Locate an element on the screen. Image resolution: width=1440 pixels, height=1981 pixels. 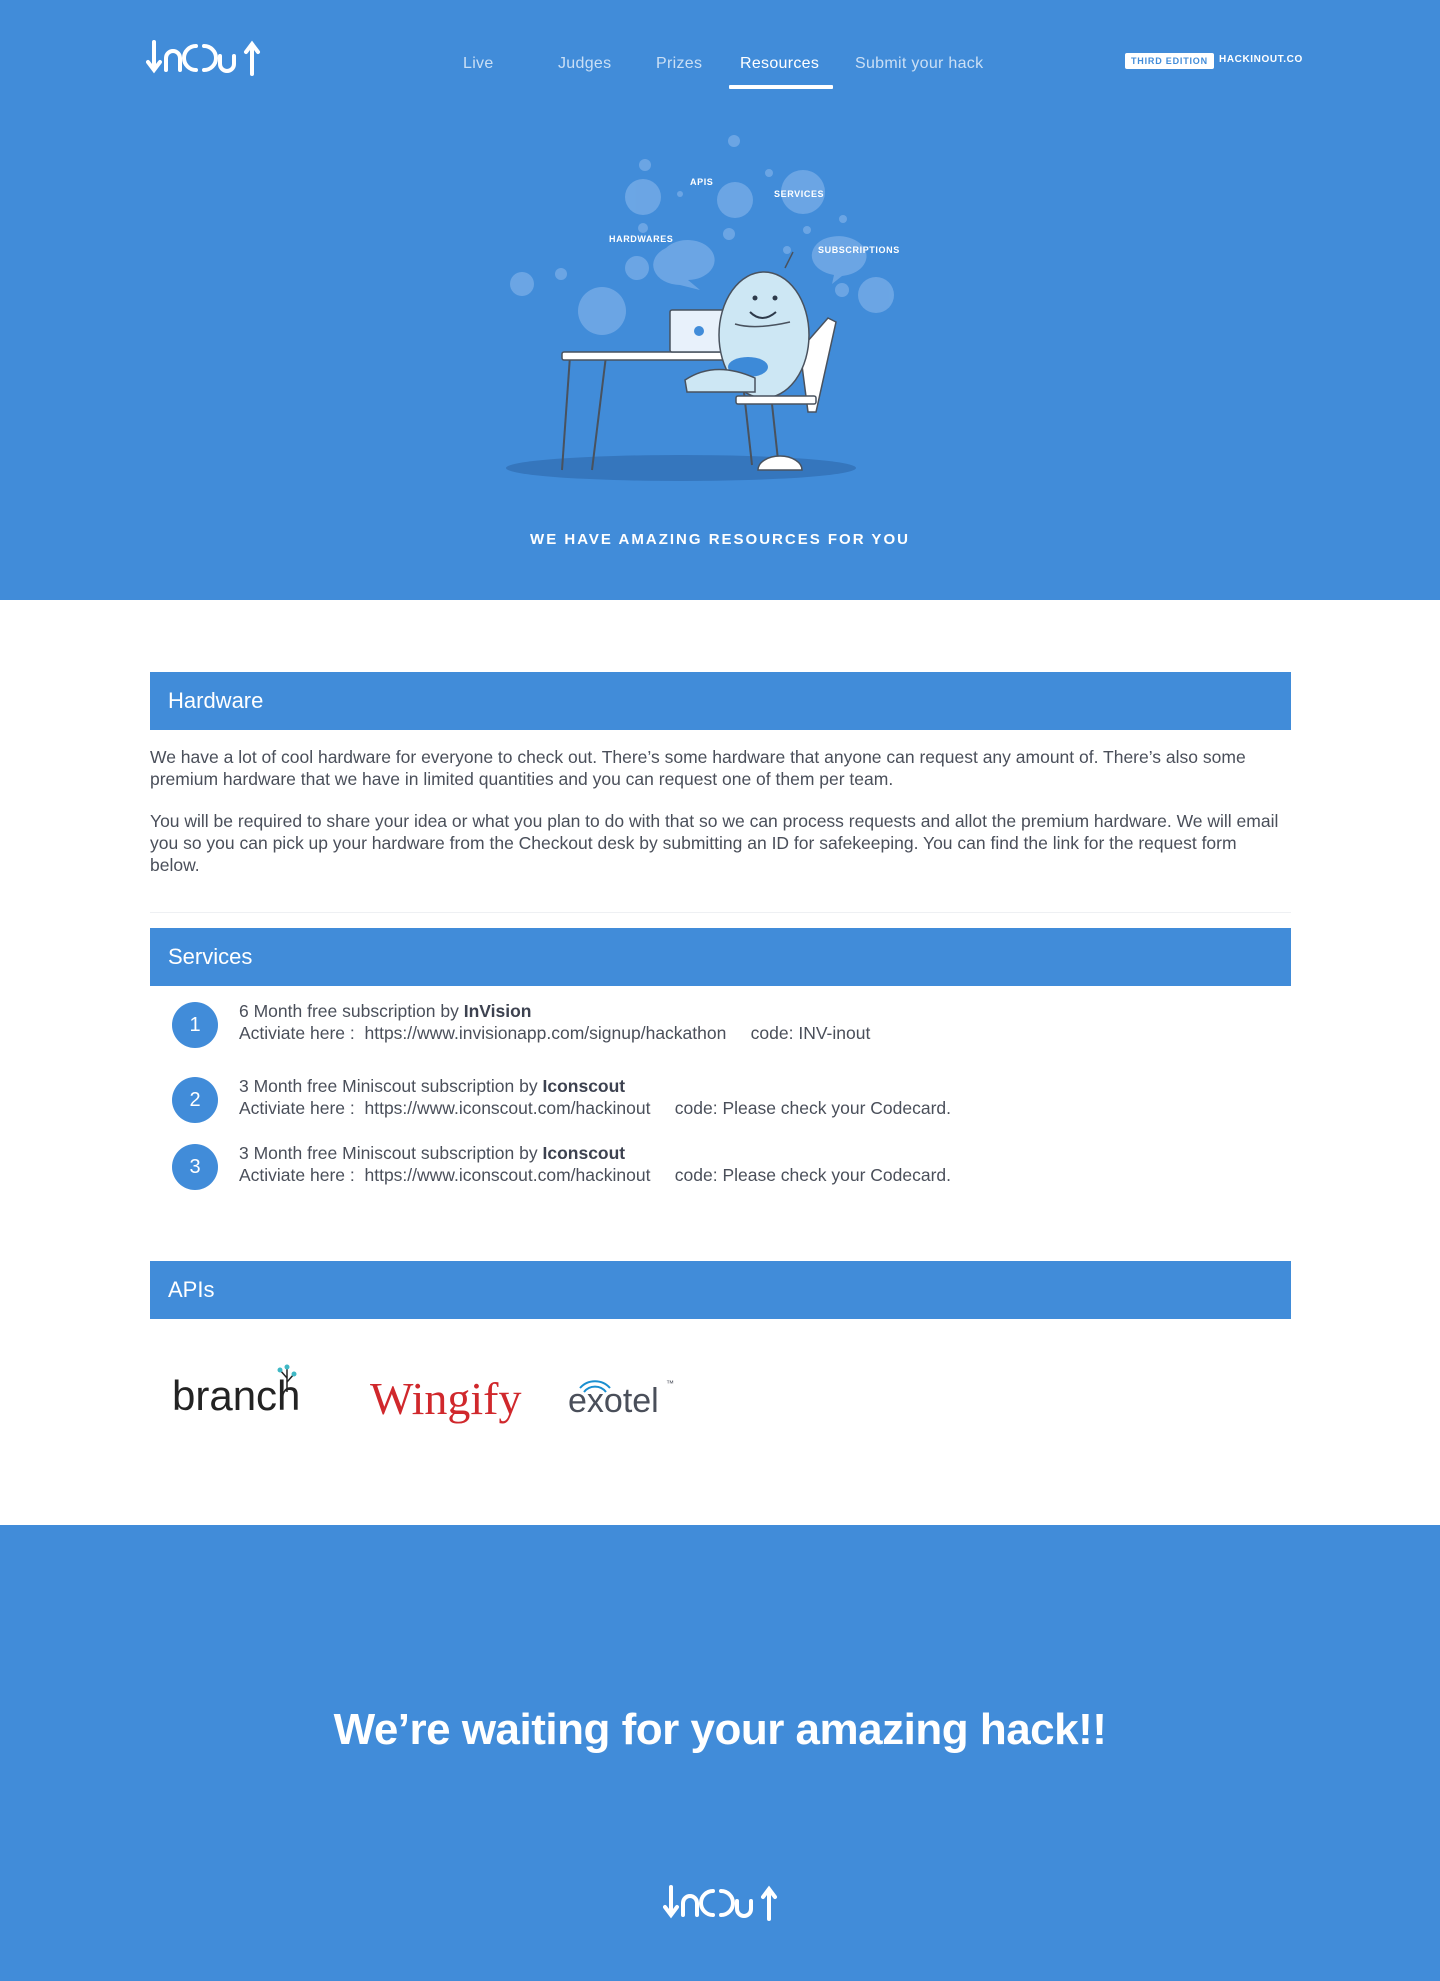
wingify-logo: Wingify is located at coordinates (448, 1398).